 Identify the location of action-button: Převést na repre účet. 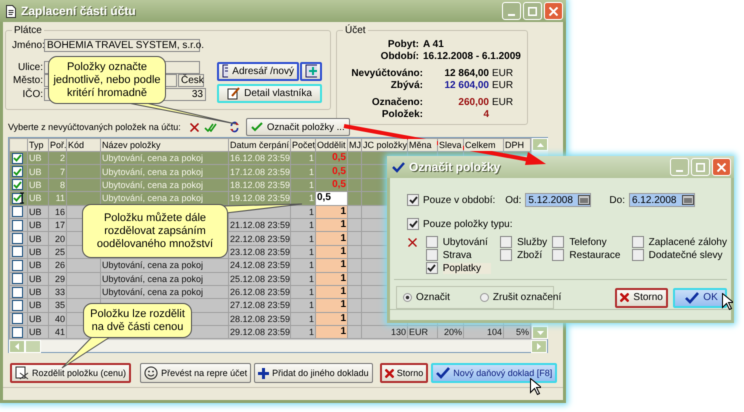
(196, 373).